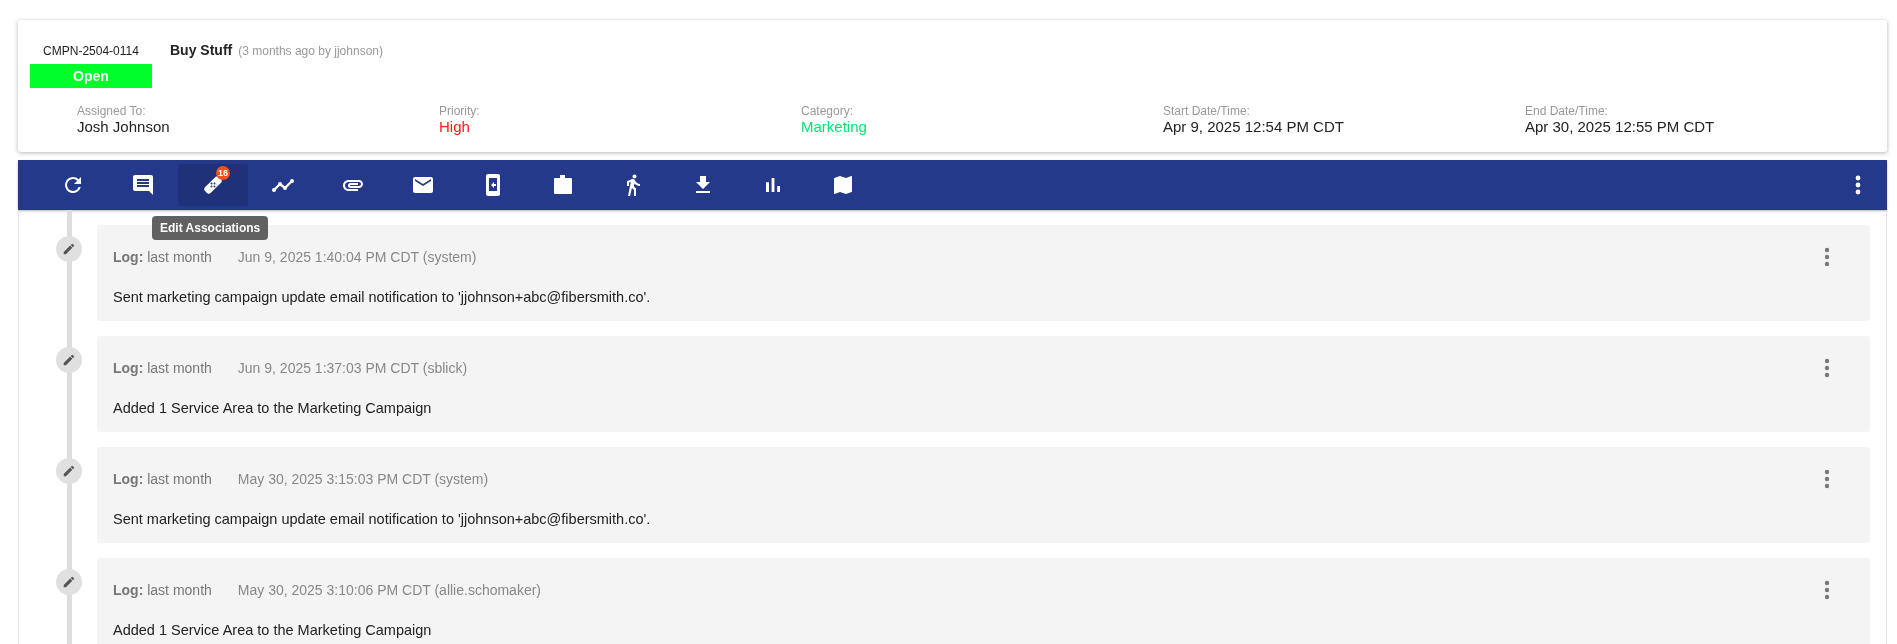 The width and height of the screenshot is (1897, 644). What do you see at coordinates (1207, 111) in the screenshot?
I see `field-label: Start Date/Time:` at bounding box center [1207, 111].